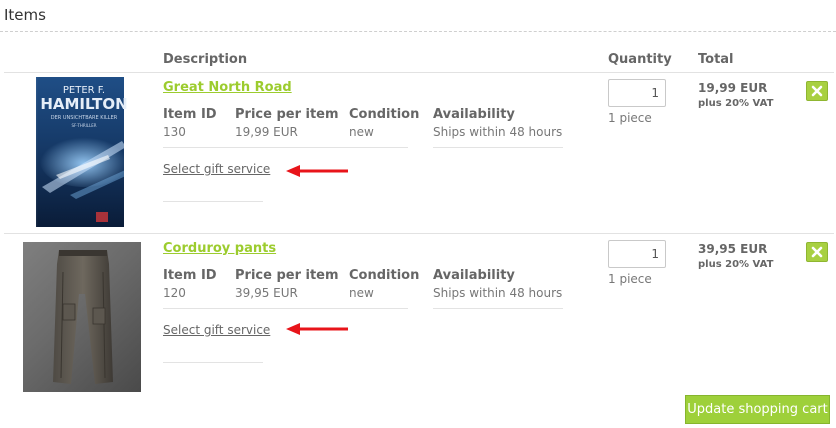  What do you see at coordinates (733, 249) in the screenshot?
I see `total-price: 39,95 EUR` at bounding box center [733, 249].